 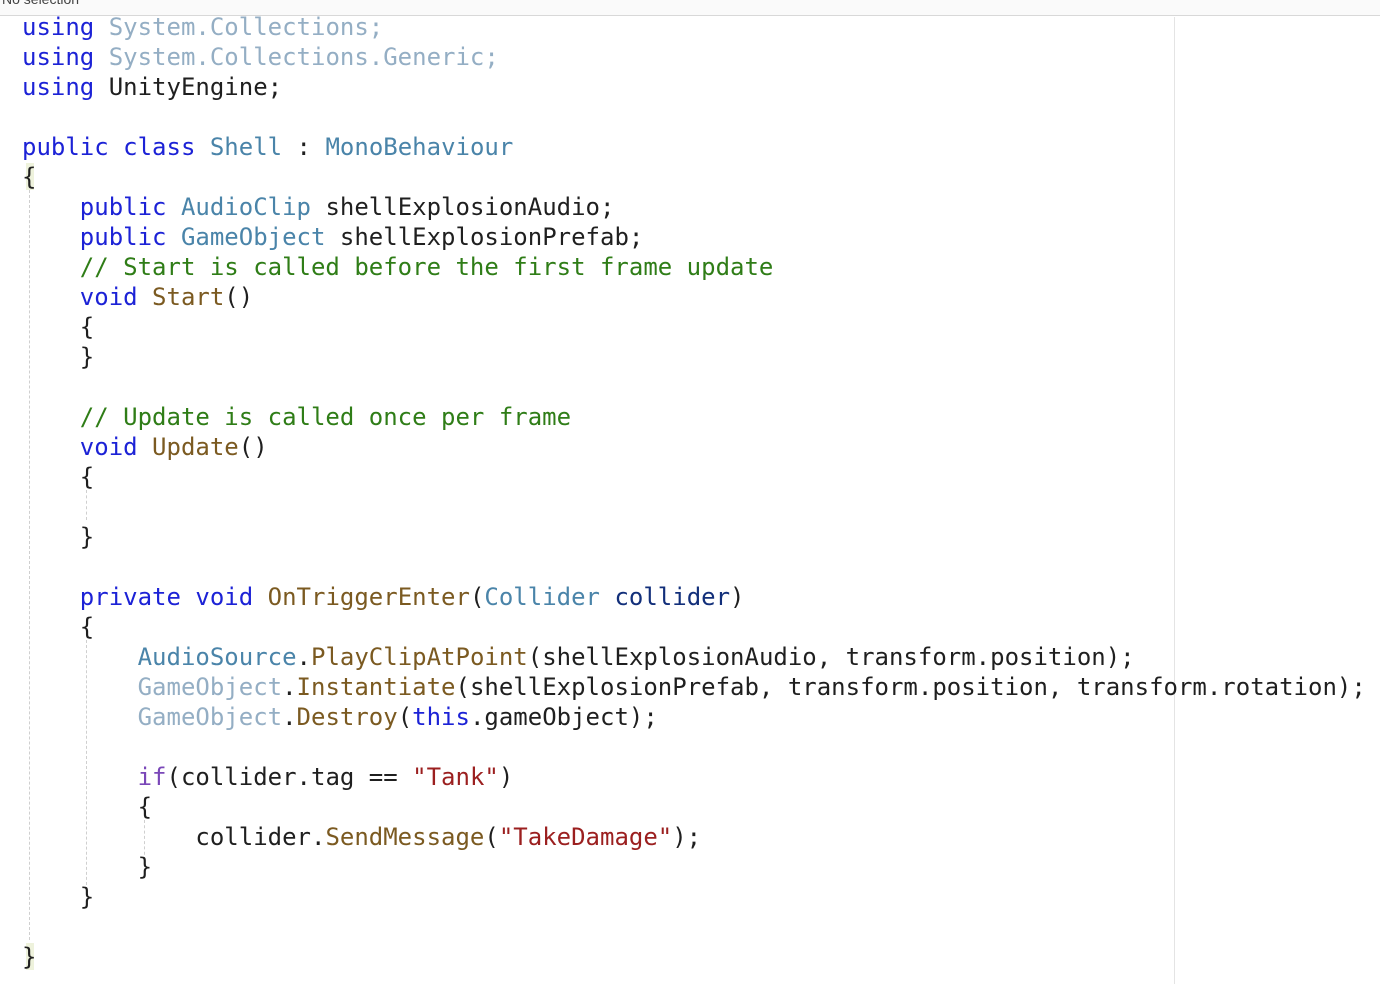 I want to click on code-line: public AudioClip shellExplosionAudio;, so click(x=694, y=207).